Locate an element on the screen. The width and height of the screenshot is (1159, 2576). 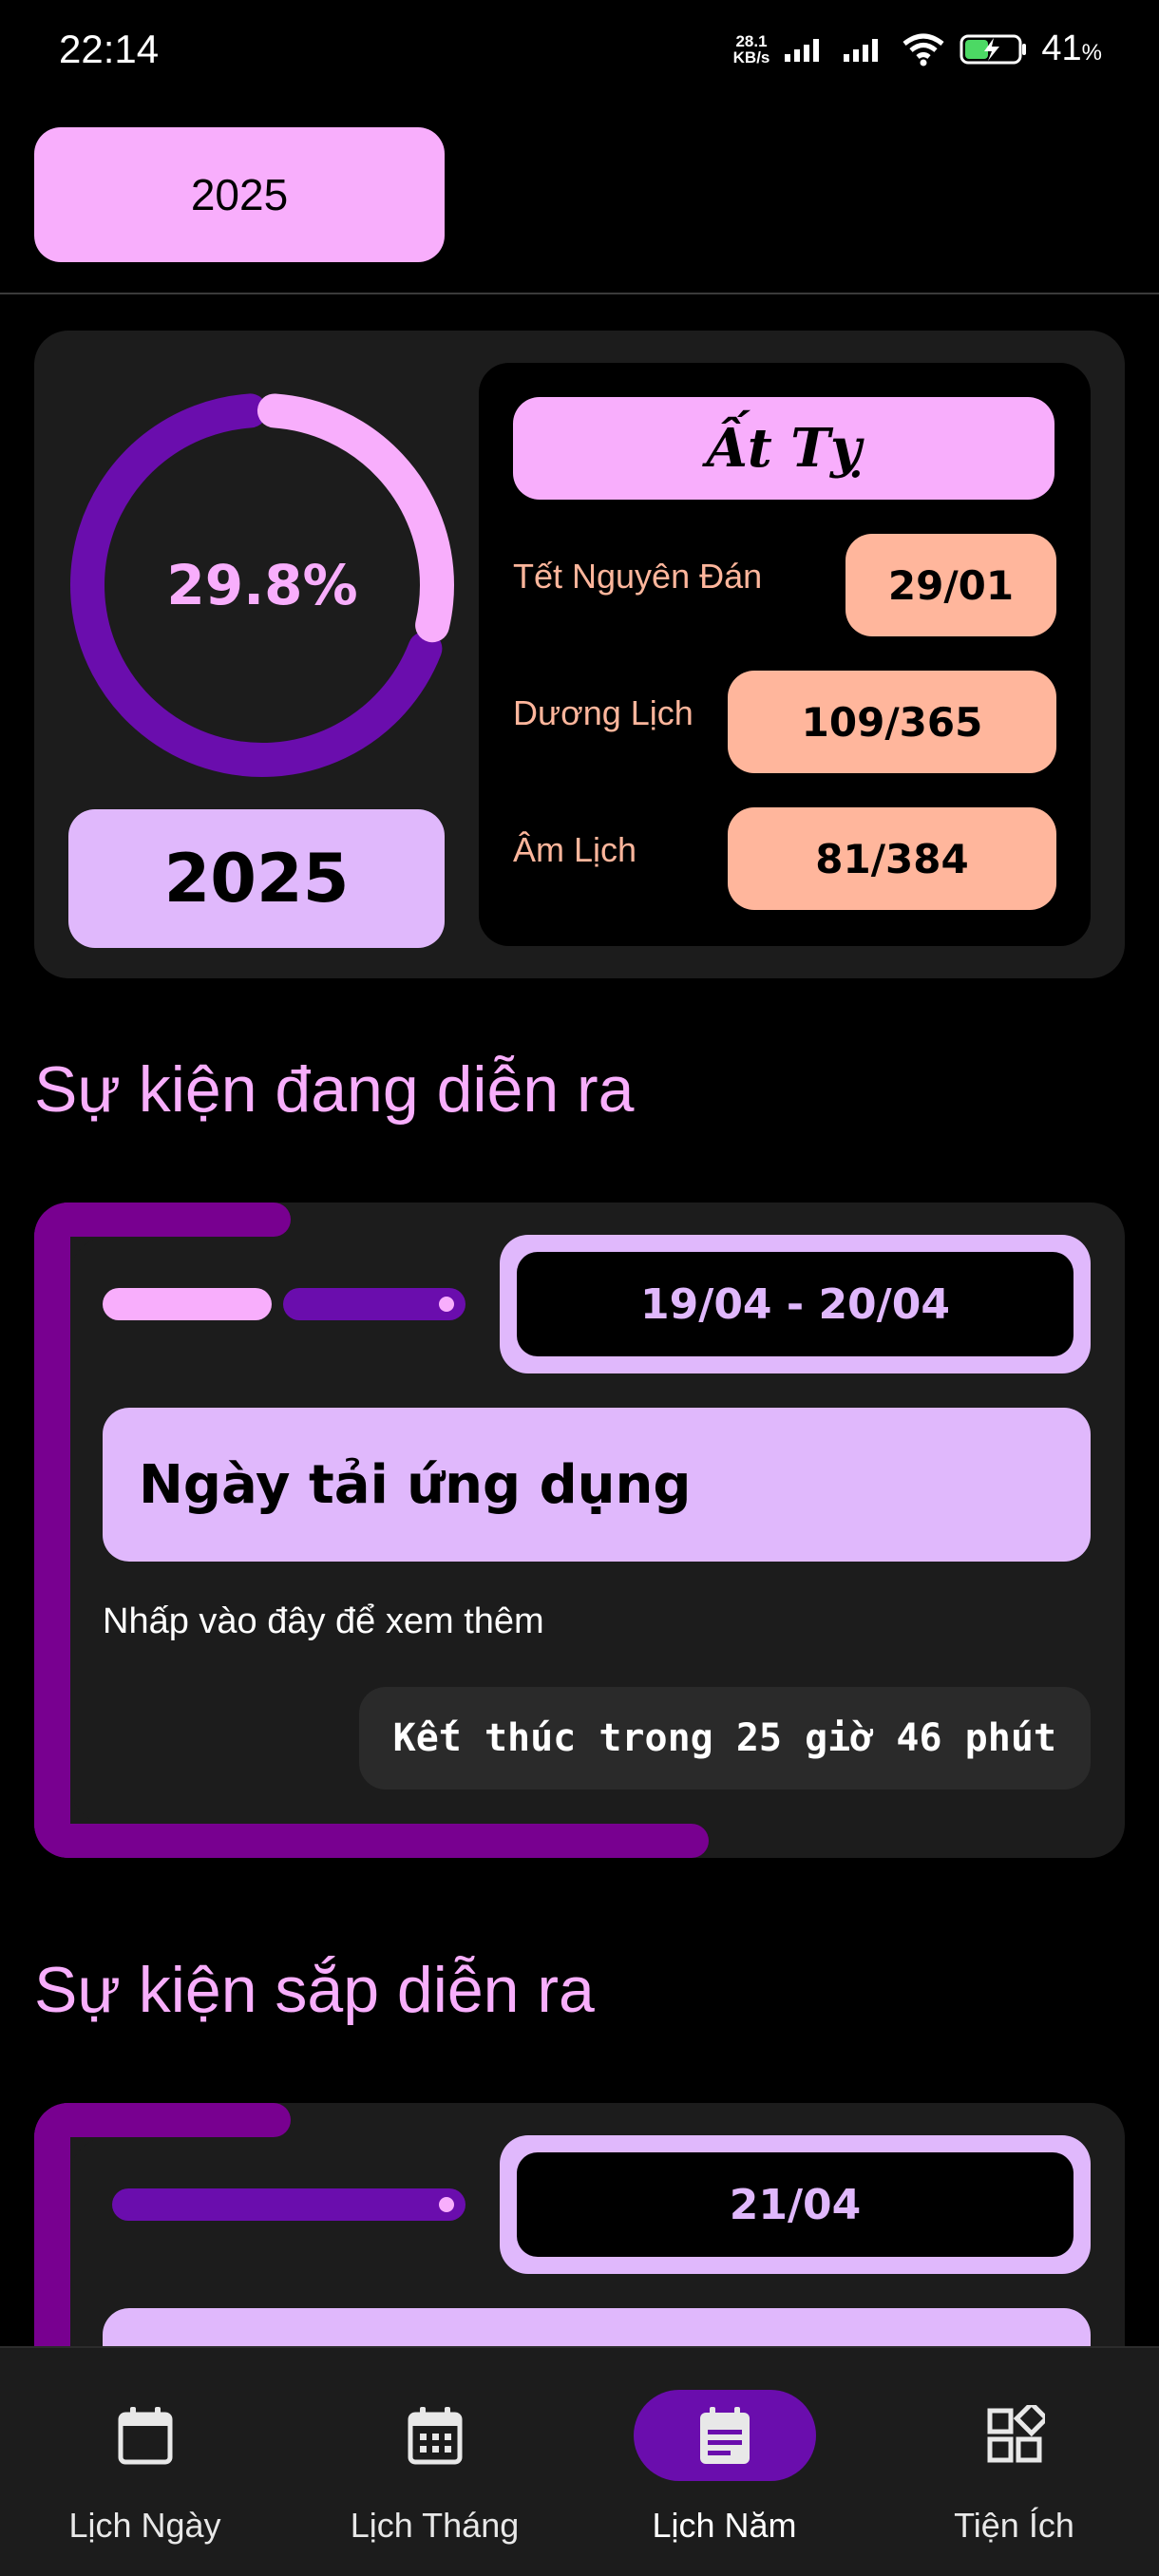
event-date-badge: 21/04 is located at coordinates (795, 2204).